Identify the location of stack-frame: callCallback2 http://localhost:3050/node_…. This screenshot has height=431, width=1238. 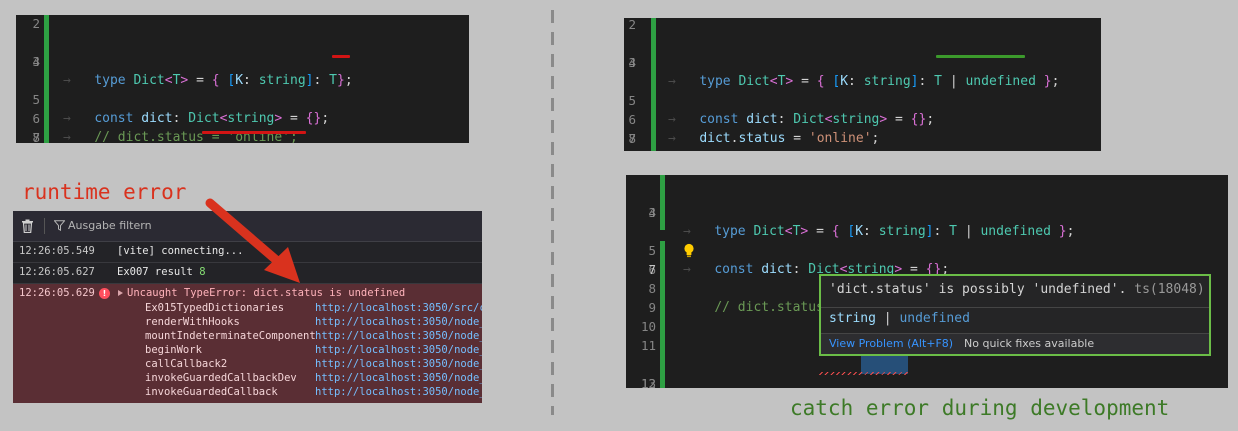
(247, 364).